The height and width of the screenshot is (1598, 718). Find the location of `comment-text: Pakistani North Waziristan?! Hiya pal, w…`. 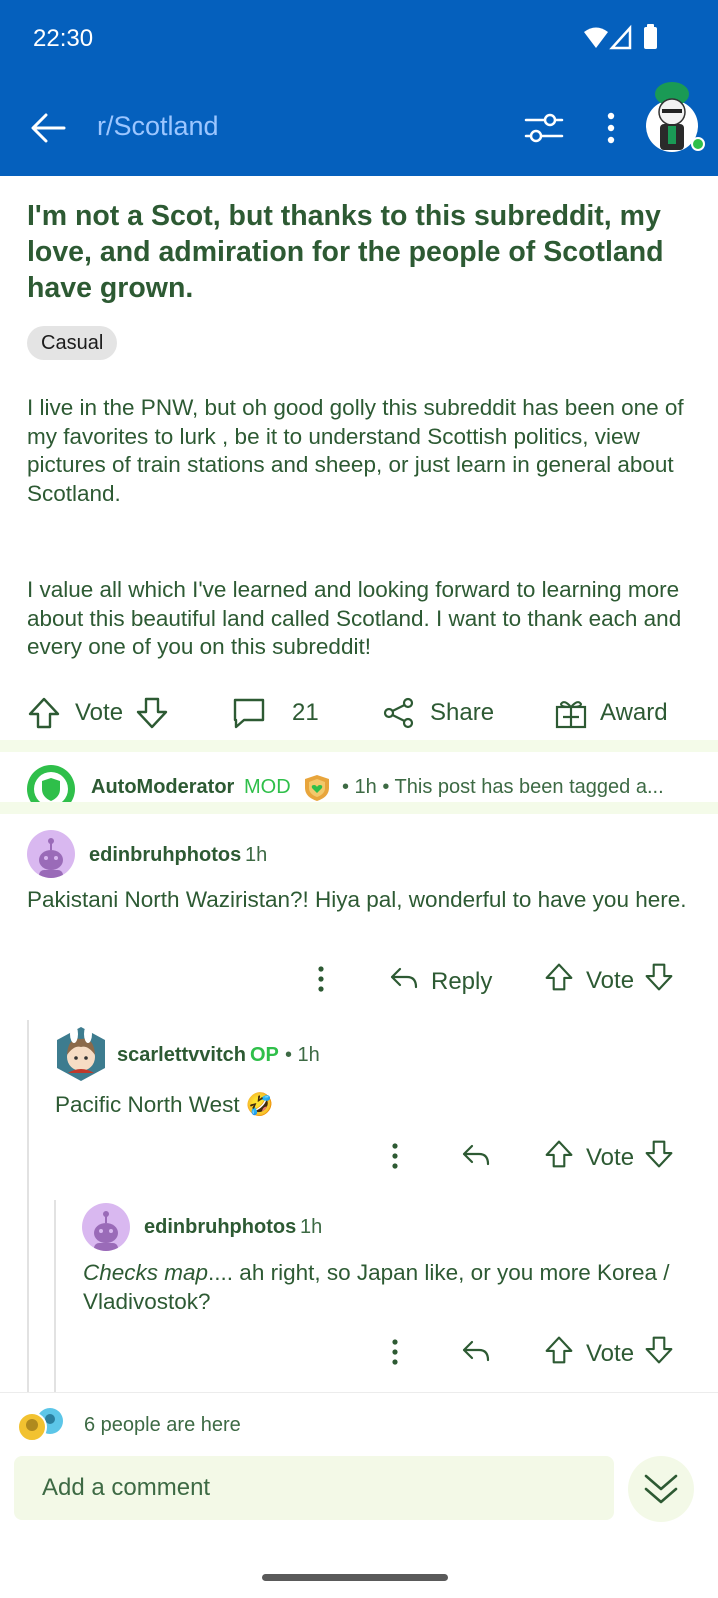

comment-text: Pakistani North Waziristan?! Hiya pal, w… is located at coordinates (357, 899).